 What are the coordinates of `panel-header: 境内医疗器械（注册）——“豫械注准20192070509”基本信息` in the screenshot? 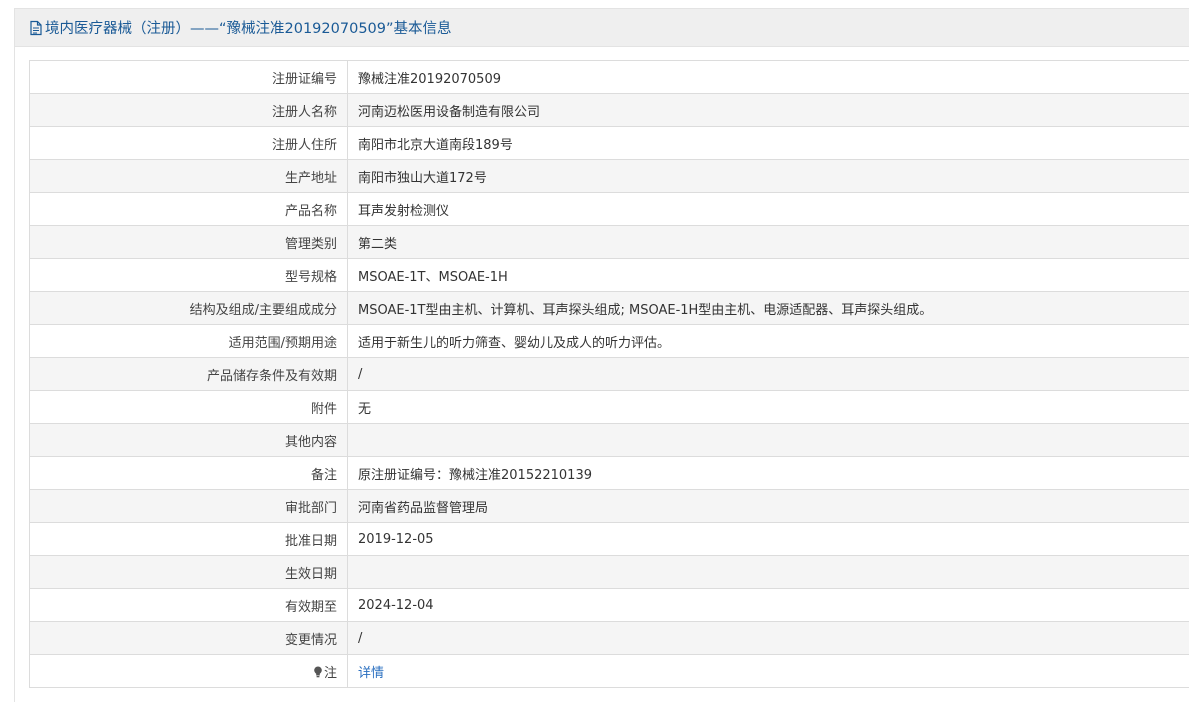 It's located at (602, 28).